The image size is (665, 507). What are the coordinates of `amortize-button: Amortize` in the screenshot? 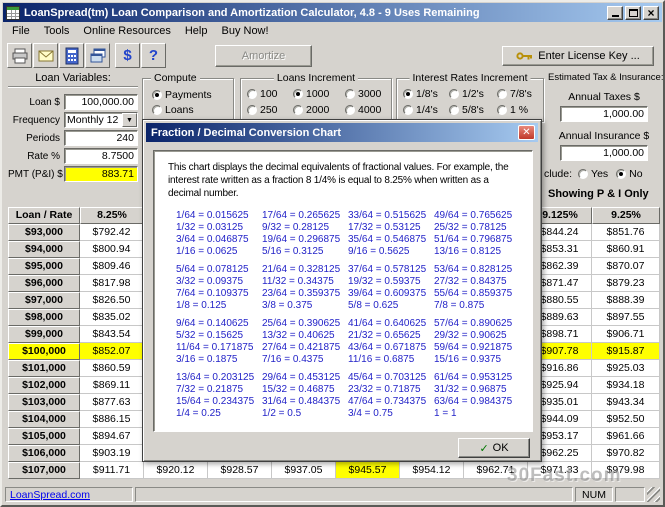 It's located at (263, 56).